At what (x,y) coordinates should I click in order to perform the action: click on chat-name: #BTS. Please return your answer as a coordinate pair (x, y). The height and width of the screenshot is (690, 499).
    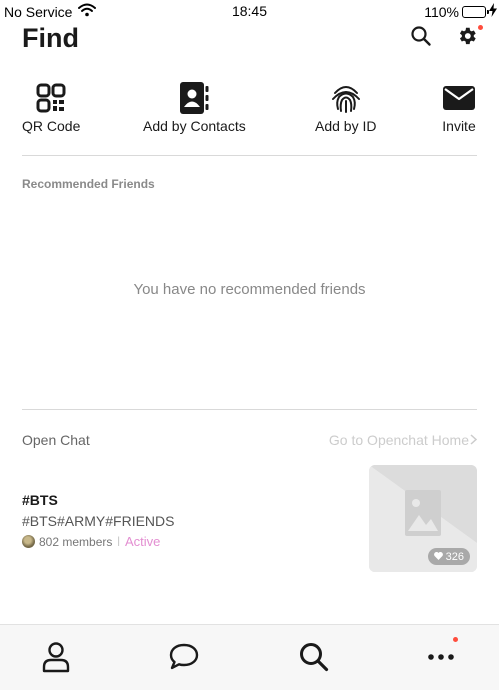
    Looking at the image, I should click on (40, 500).